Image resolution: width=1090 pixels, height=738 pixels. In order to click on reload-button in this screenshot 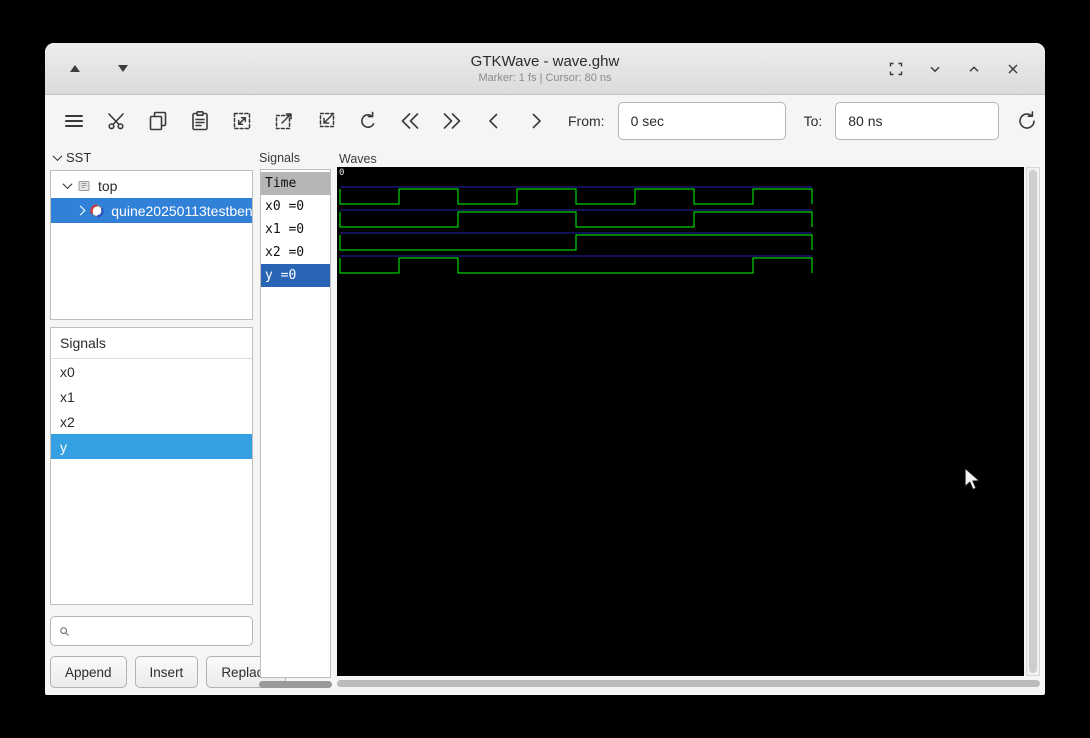, I will do `click(1026, 121)`.